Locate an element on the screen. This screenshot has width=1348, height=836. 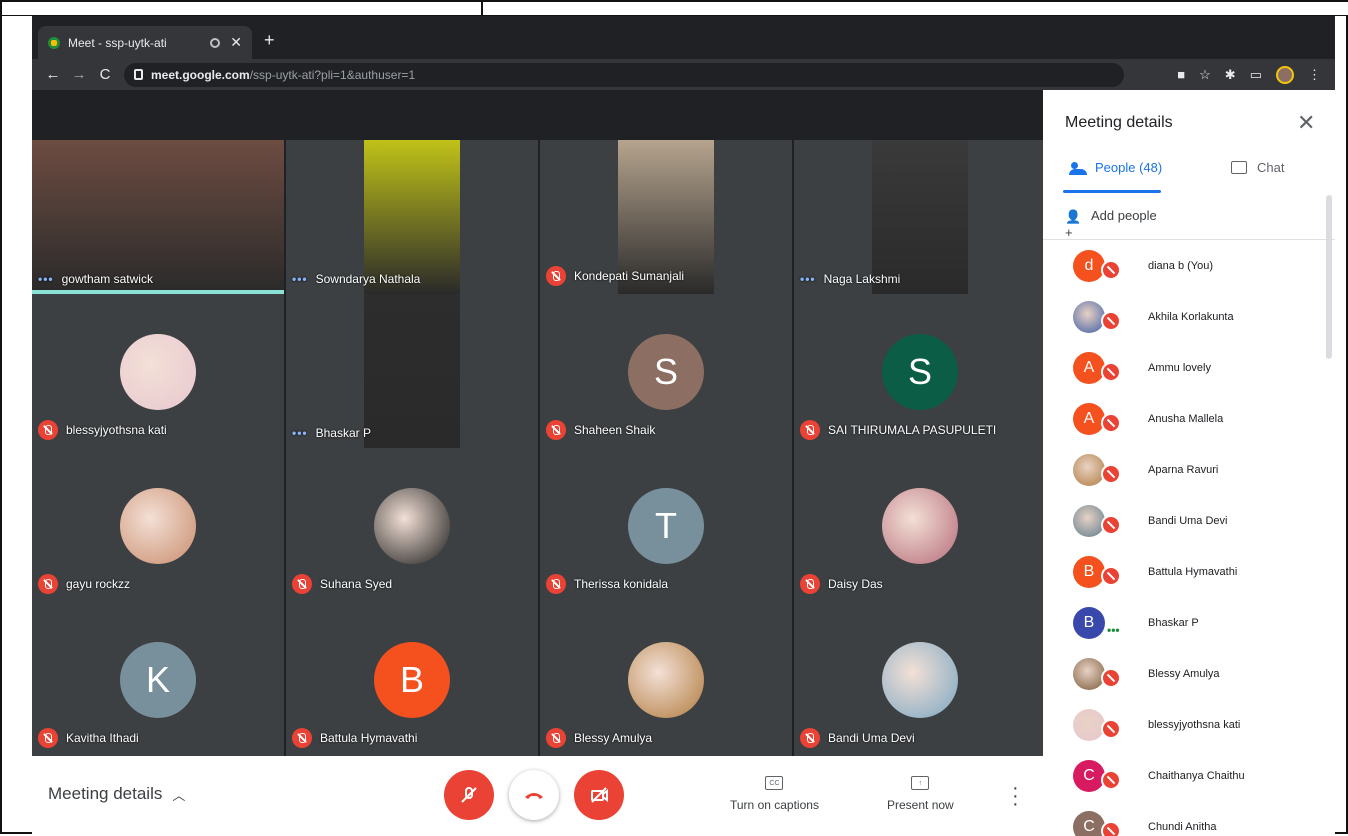
participant-name-tag: •••Bhaskar P is located at coordinates (331, 433).